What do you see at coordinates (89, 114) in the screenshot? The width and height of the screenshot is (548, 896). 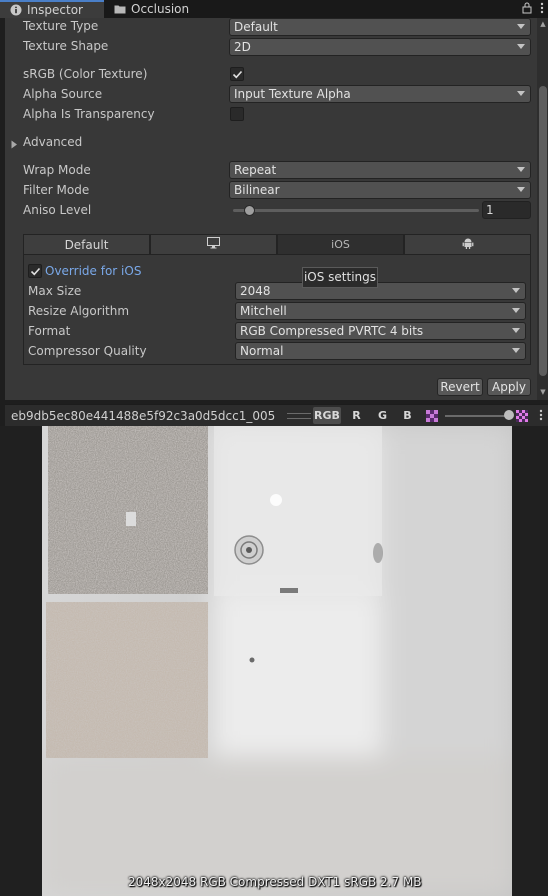 I see `alpha-transparency-label: Alpha Is Transparency` at bounding box center [89, 114].